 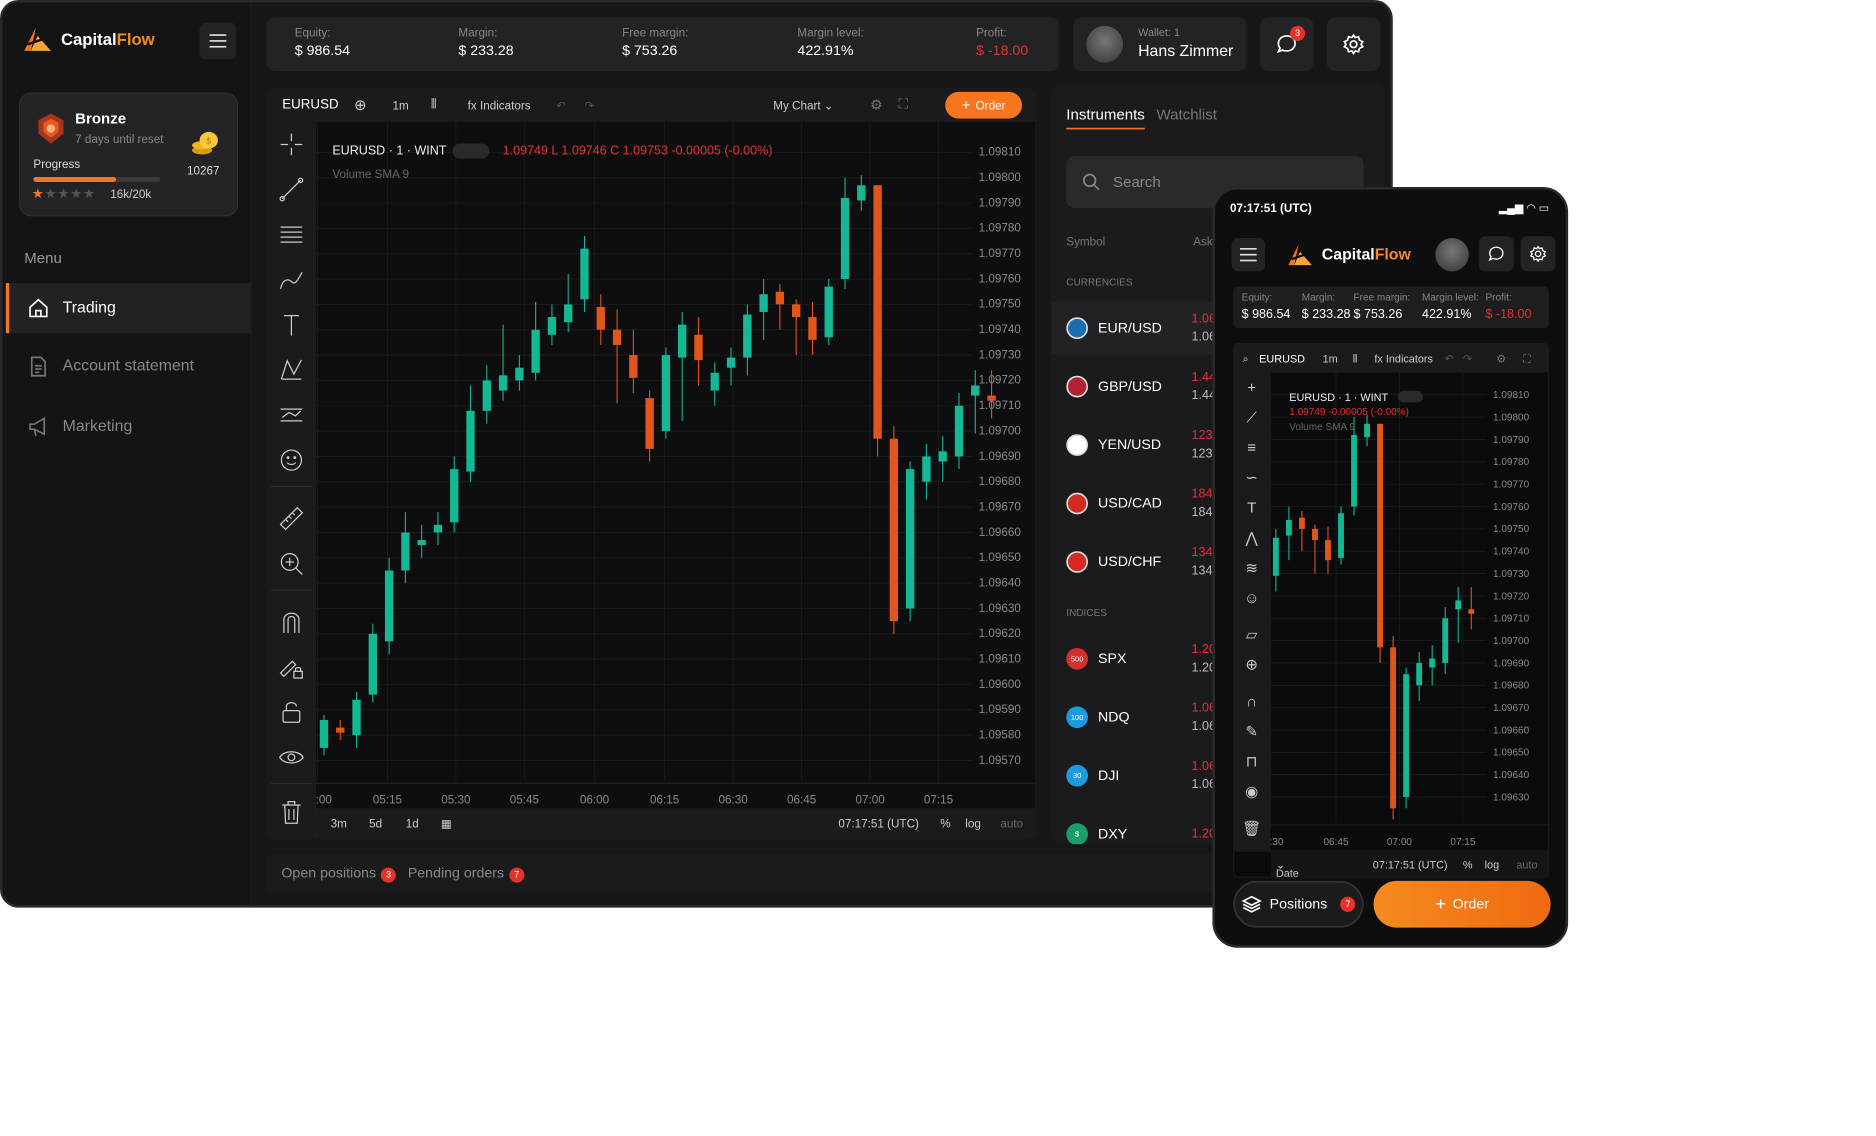 What do you see at coordinates (291, 757) in the screenshot?
I see `eye-icon` at bounding box center [291, 757].